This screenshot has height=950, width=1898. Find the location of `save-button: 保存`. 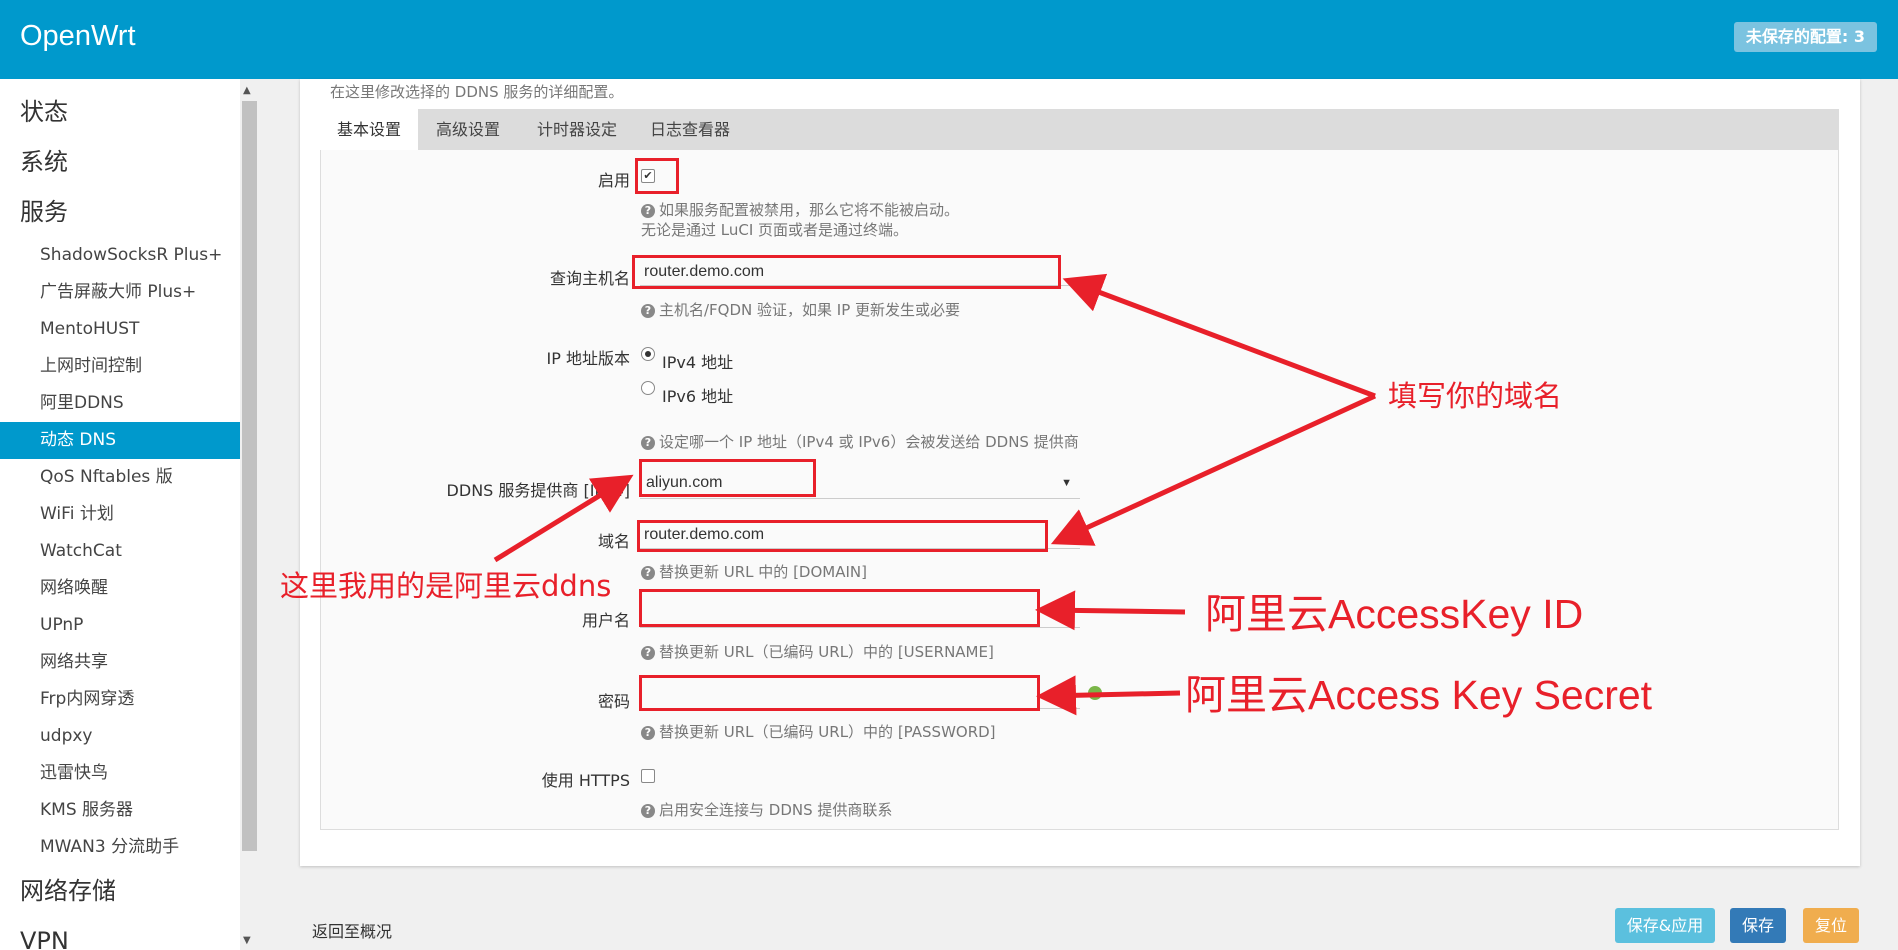

save-button: 保存 is located at coordinates (1758, 925).